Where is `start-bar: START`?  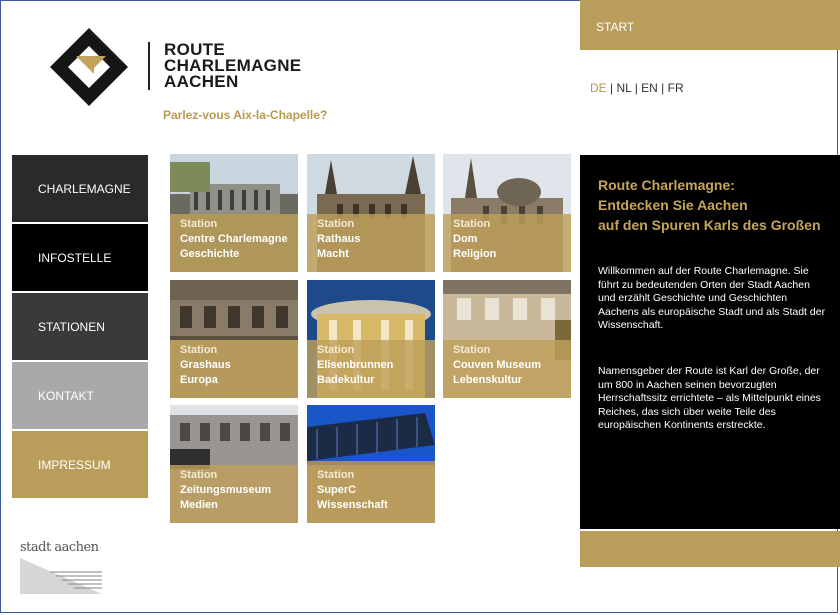 start-bar: START is located at coordinates (710, 25).